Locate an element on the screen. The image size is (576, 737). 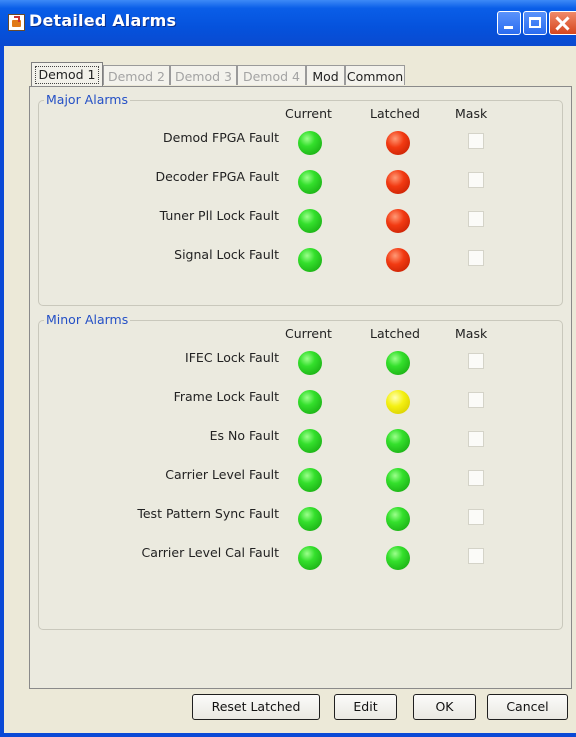
major-alarm-label: Signal Lock Fault is located at coordinates (226, 254).